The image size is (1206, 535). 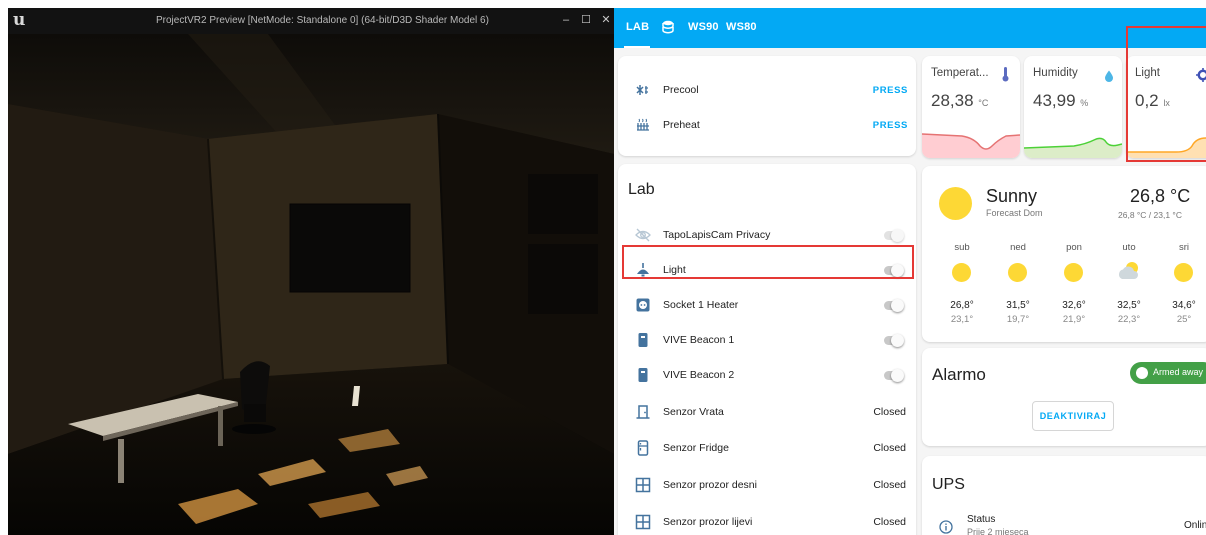 I want to click on info-icon, so click(x=946, y=527).